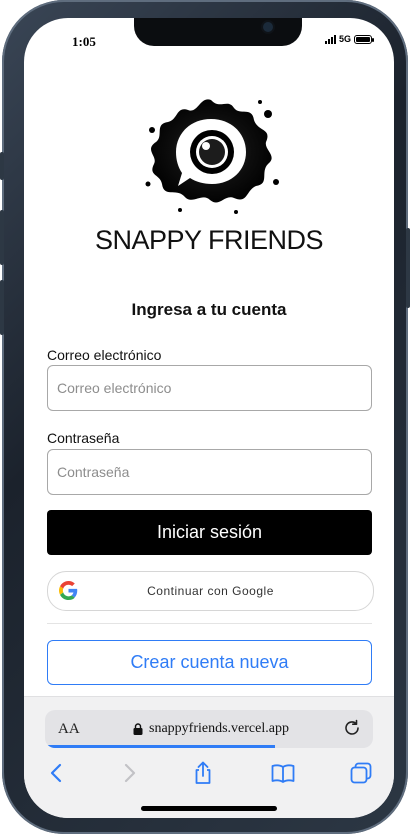 This screenshot has height=836, width=412. What do you see at coordinates (212, 156) in the screenshot?
I see `snappy-friends-logo-icon` at bounding box center [212, 156].